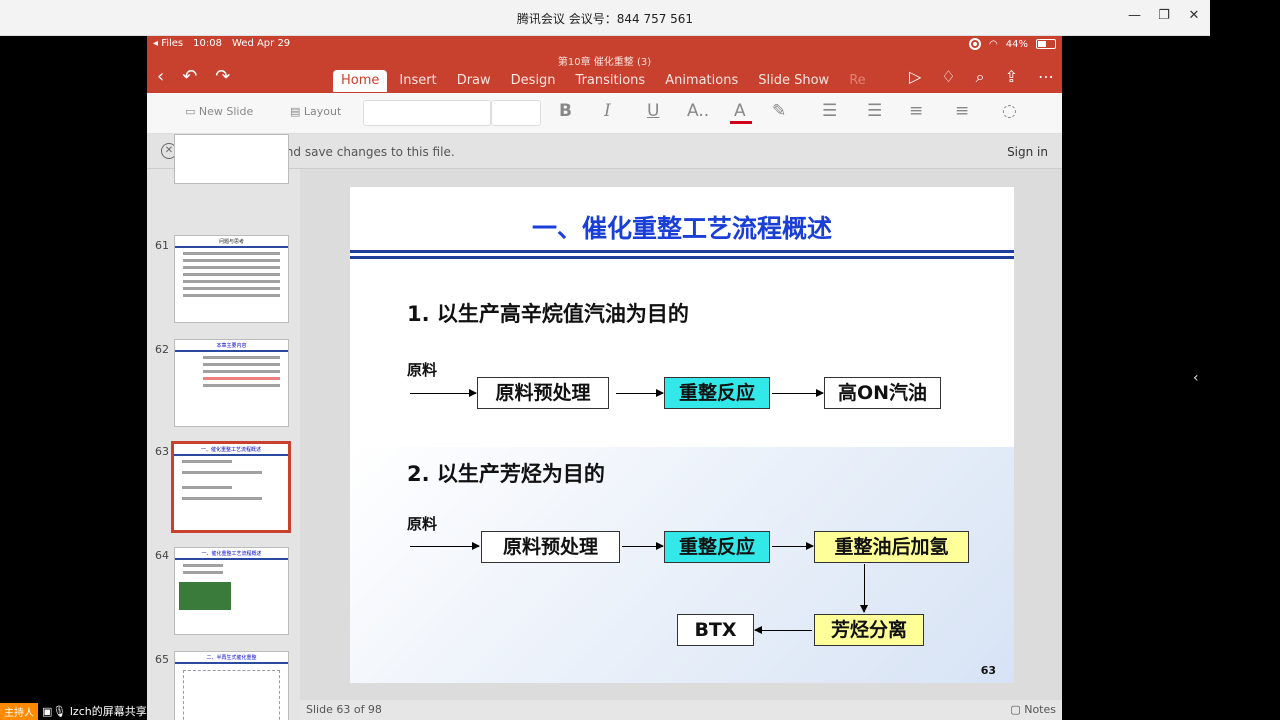 The height and width of the screenshot is (720, 1280). Describe the element at coordinates (231, 695) in the screenshot. I see `thumb-diagram` at that location.